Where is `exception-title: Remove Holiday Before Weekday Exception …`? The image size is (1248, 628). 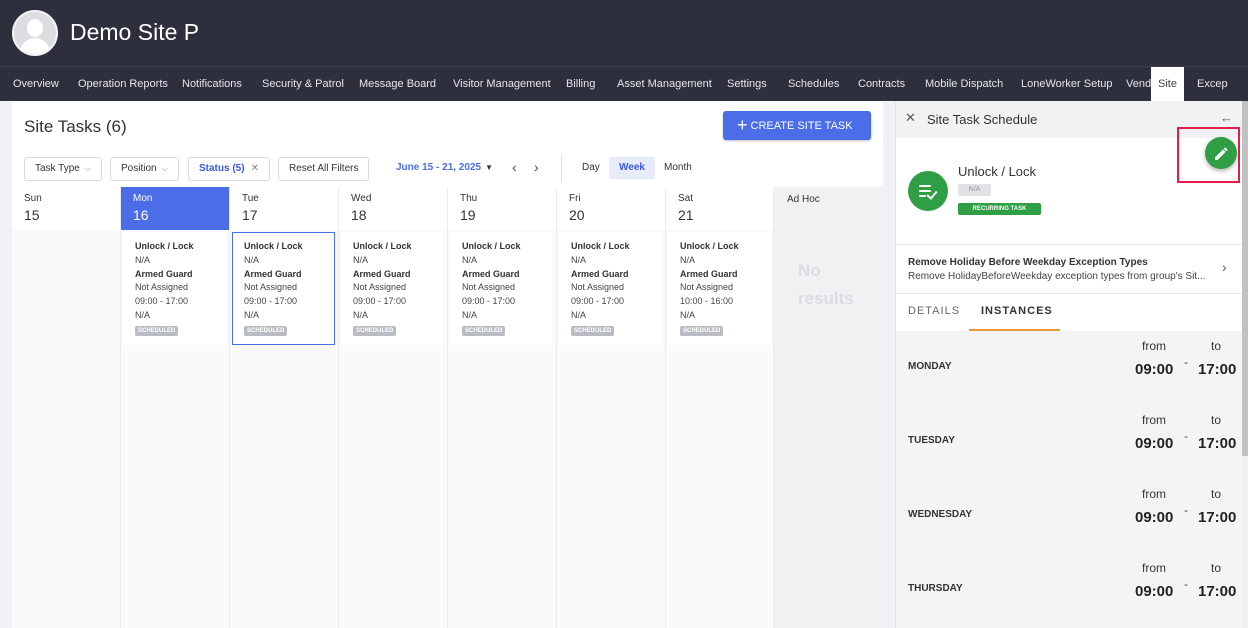
exception-title: Remove Holiday Before Weekday Exception … is located at coordinates (1028, 262).